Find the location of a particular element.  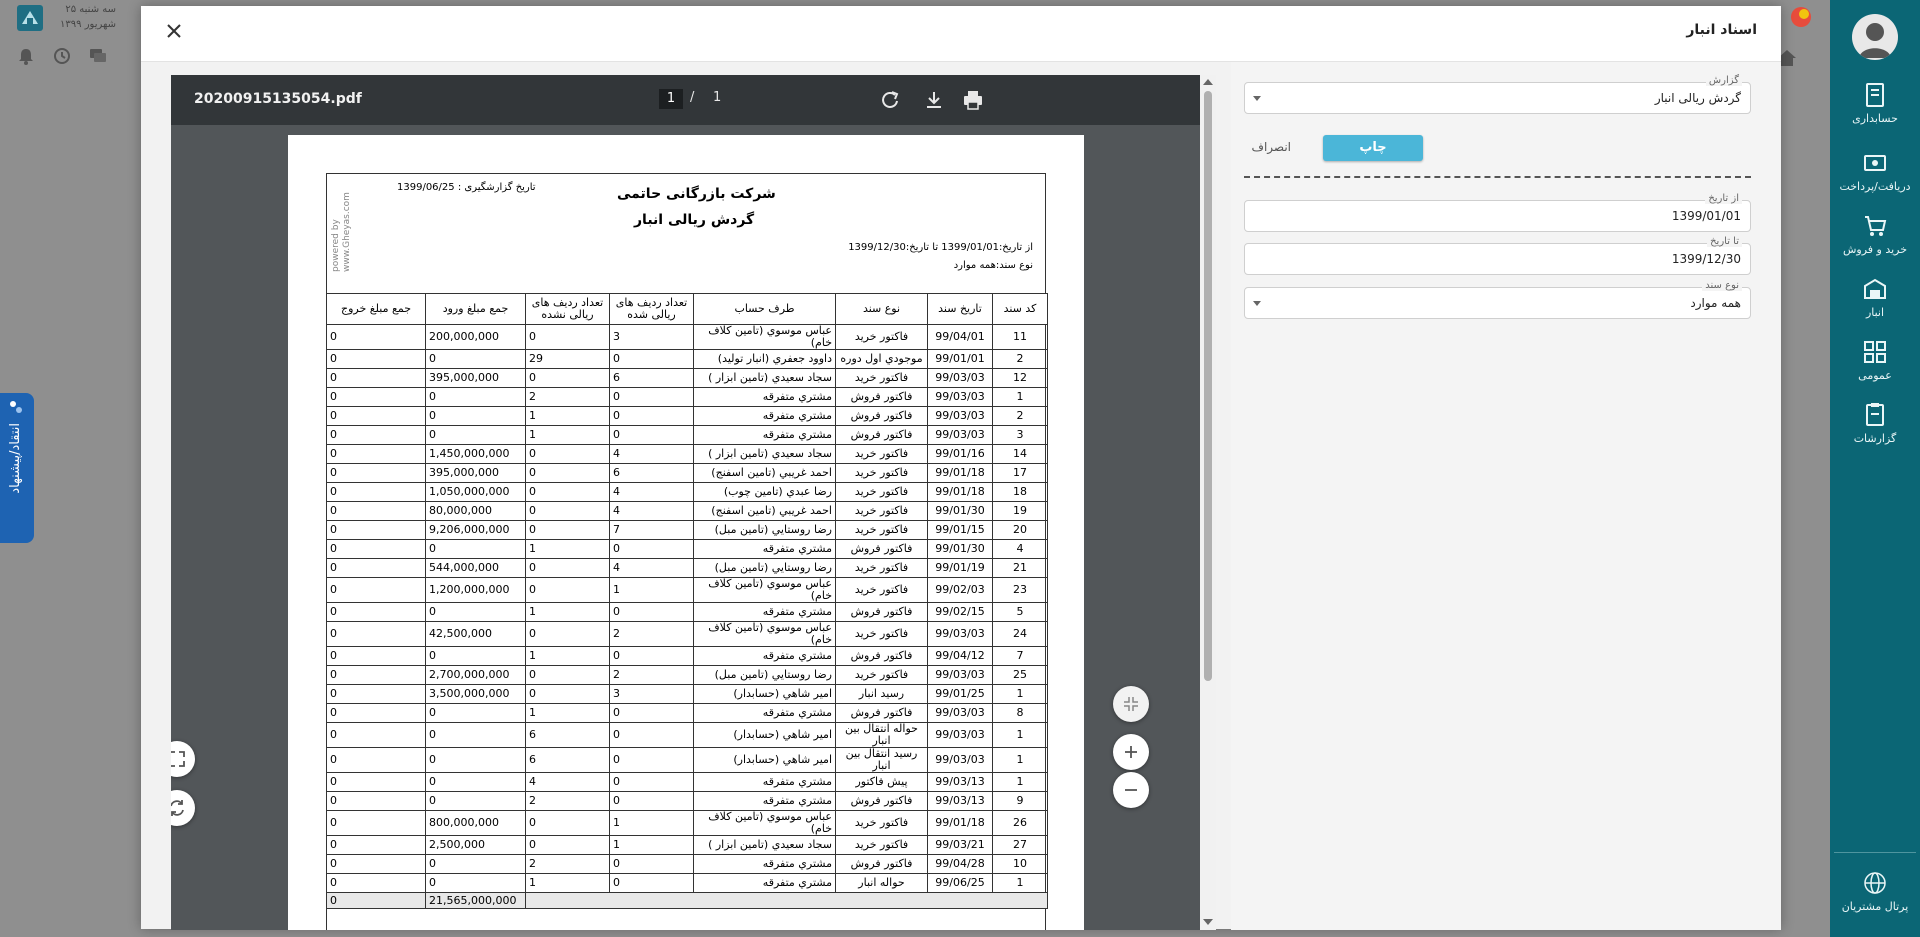

scroll-up-arrow is located at coordinates (1208, 82).